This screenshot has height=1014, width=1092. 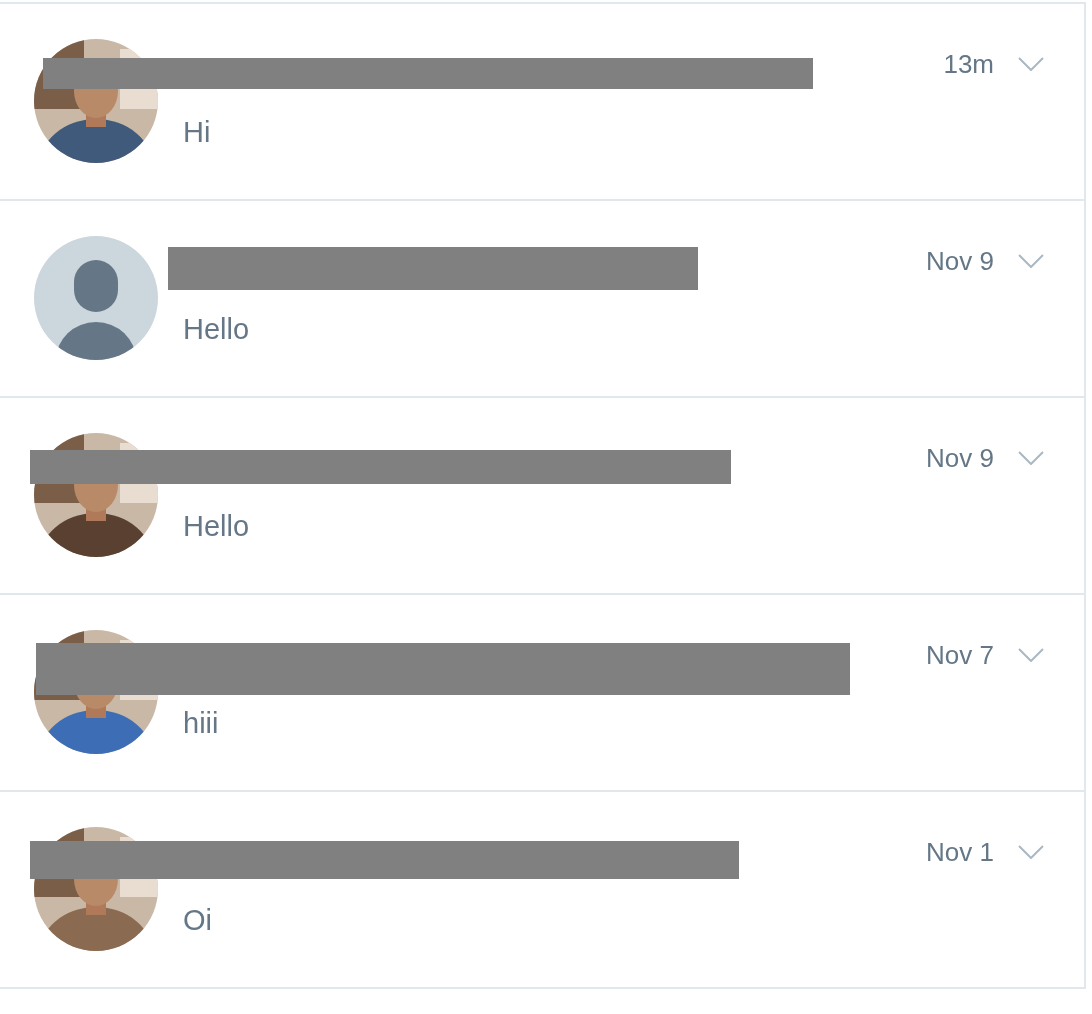 What do you see at coordinates (197, 920) in the screenshot?
I see `message-preview: Oi` at bounding box center [197, 920].